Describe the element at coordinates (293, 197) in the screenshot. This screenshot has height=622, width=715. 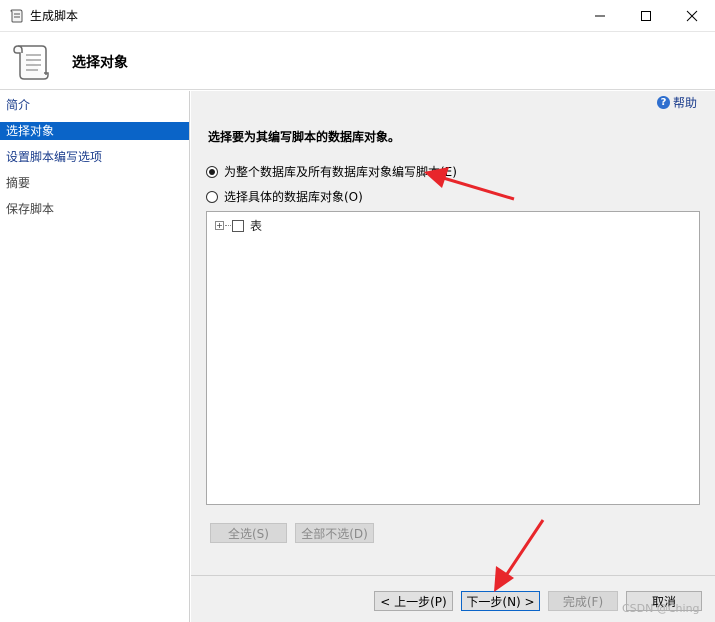
I see `radio-label: 选择具体的数据库对象(O)` at that location.